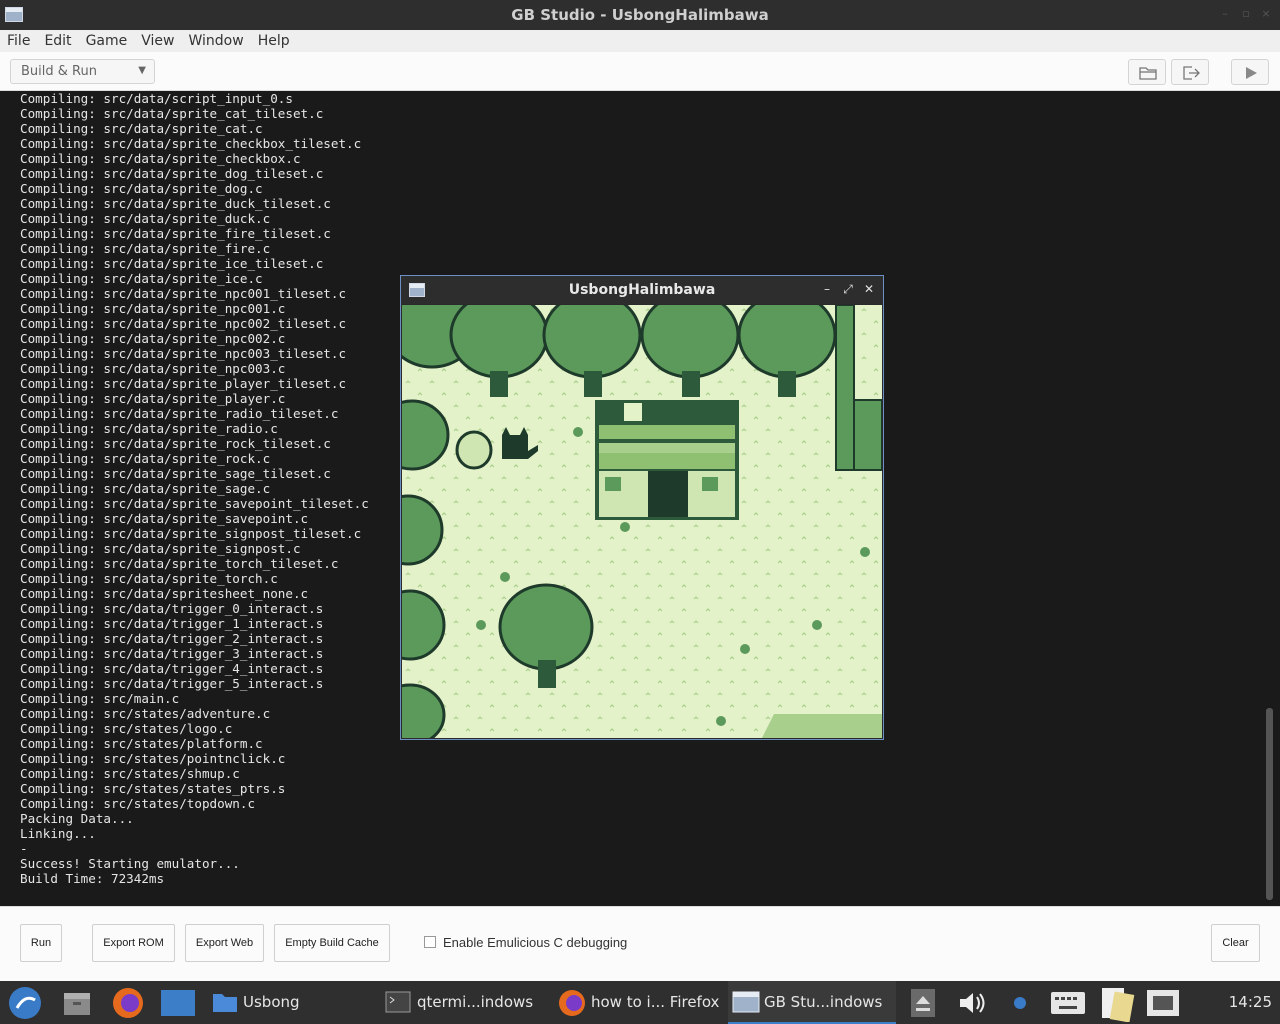  What do you see at coordinates (1269, 804) in the screenshot?
I see `console-scrollbar` at bounding box center [1269, 804].